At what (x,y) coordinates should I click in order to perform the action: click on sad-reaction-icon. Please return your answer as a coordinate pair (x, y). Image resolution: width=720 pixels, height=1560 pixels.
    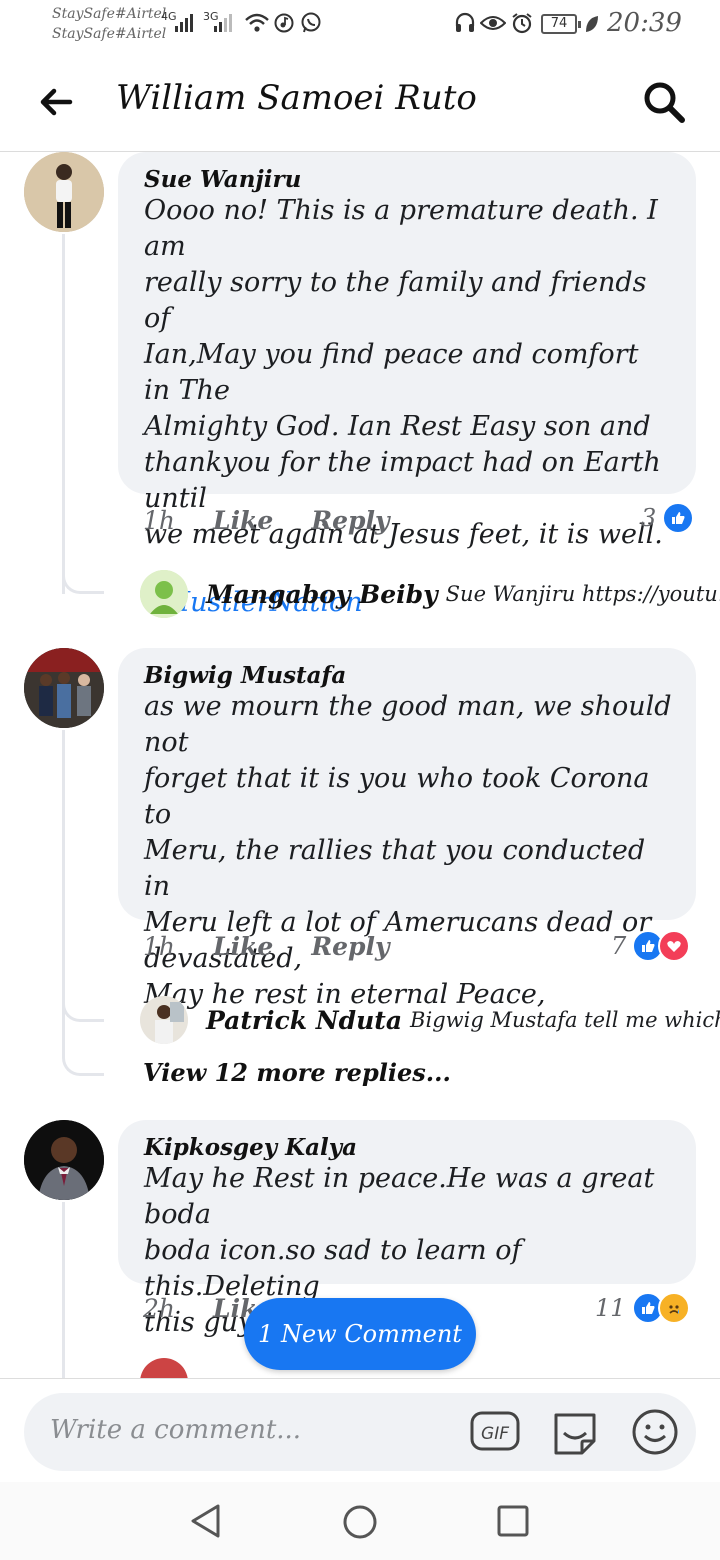
    Looking at the image, I should click on (673, 1308).